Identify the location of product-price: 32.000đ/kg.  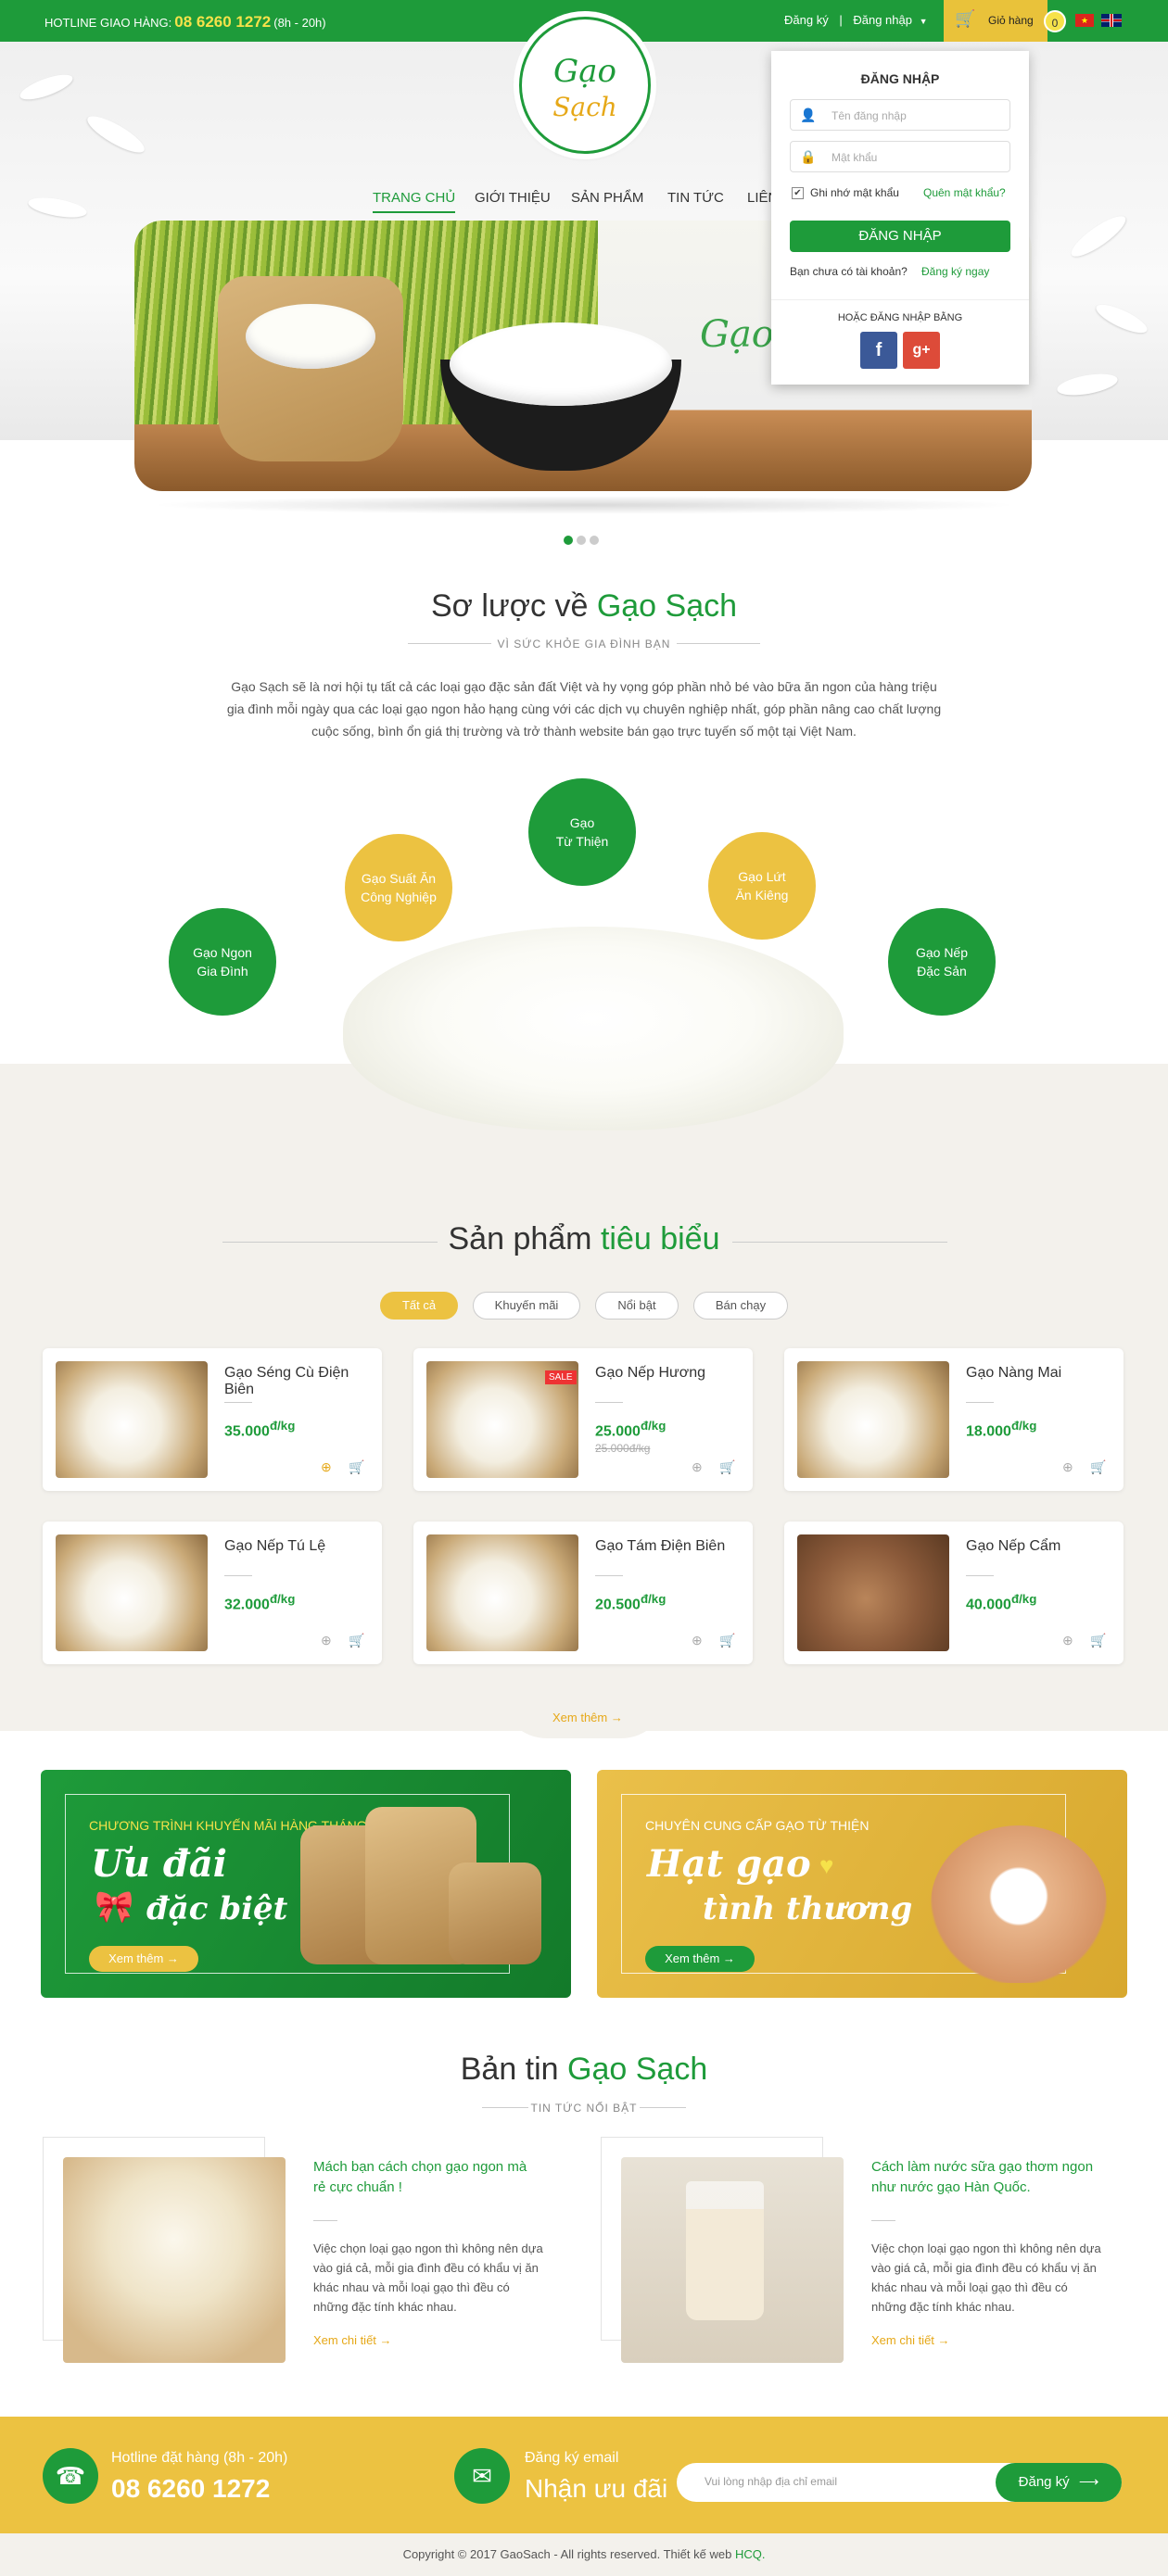
(260, 1602).